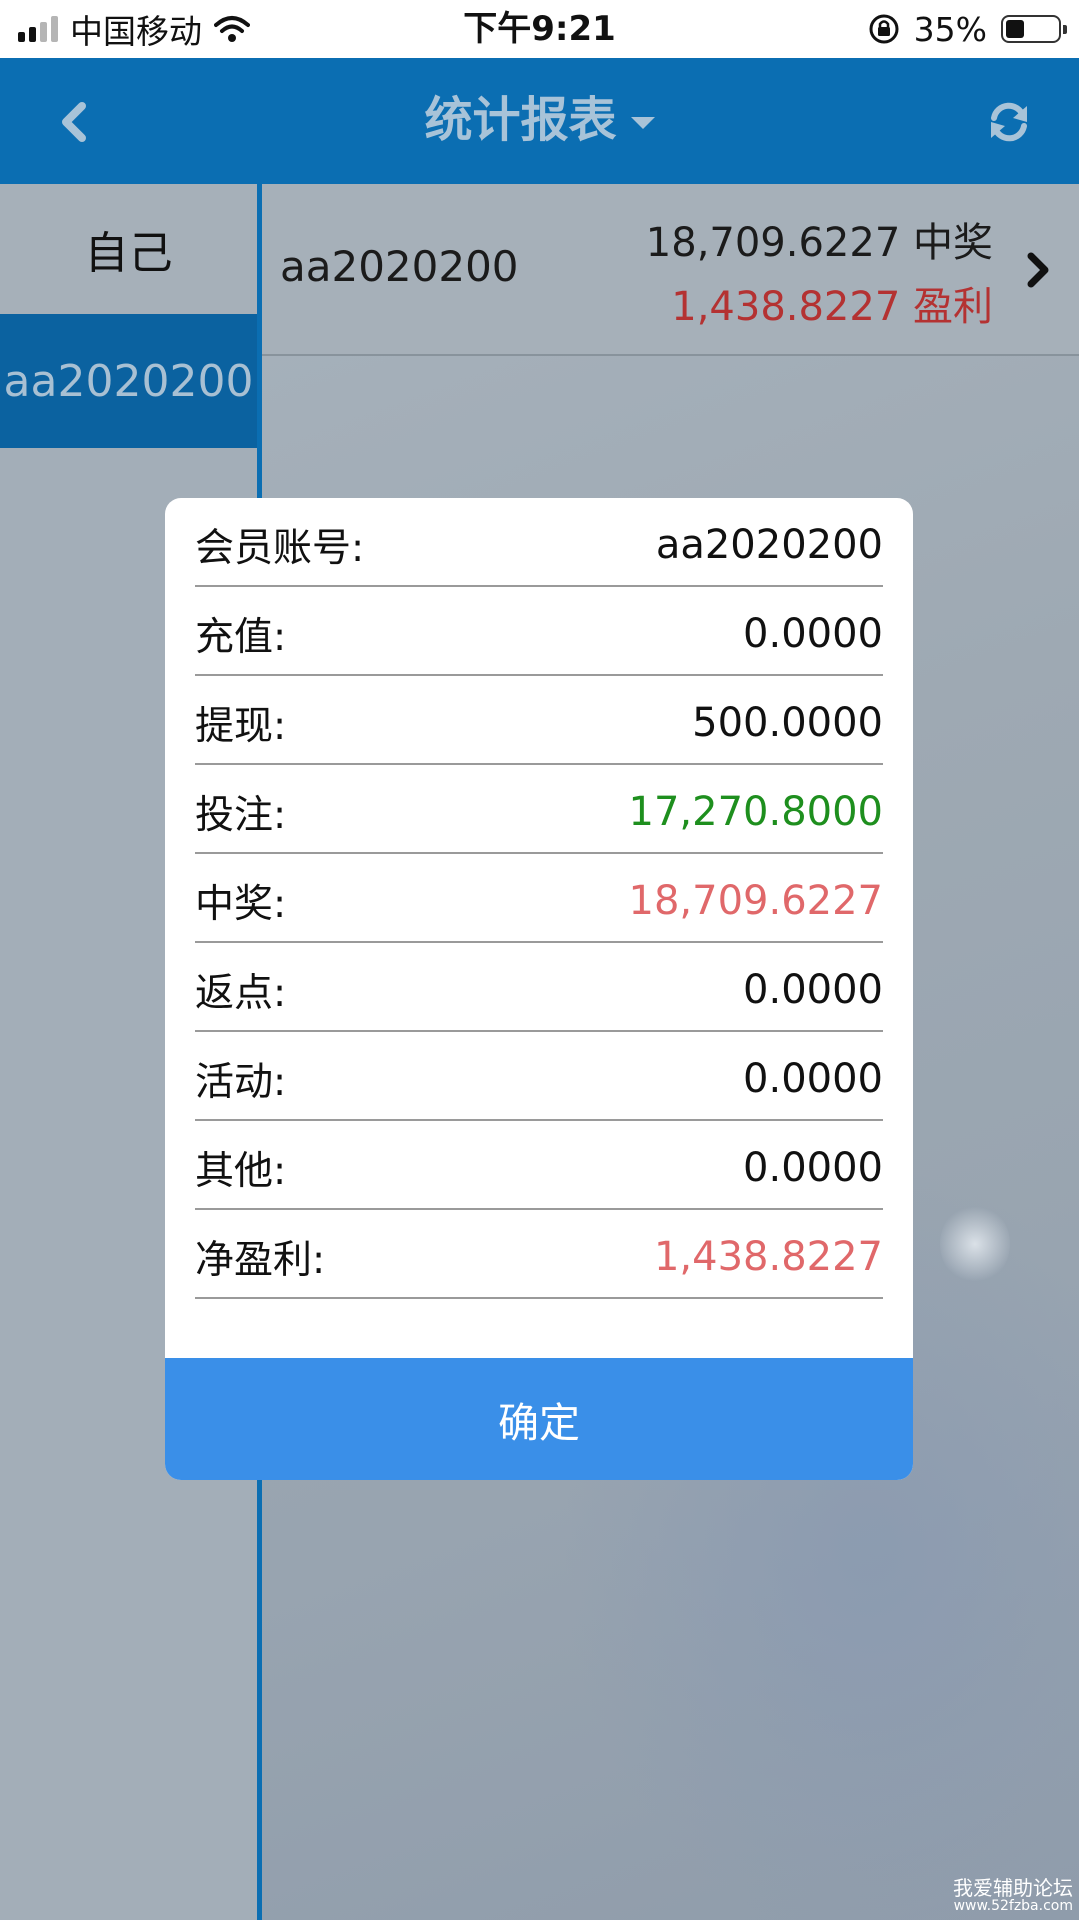 The height and width of the screenshot is (1920, 1079). What do you see at coordinates (786, 307) in the screenshot?
I see `member-profit-value: 1,438.8227` at bounding box center [786, 307].